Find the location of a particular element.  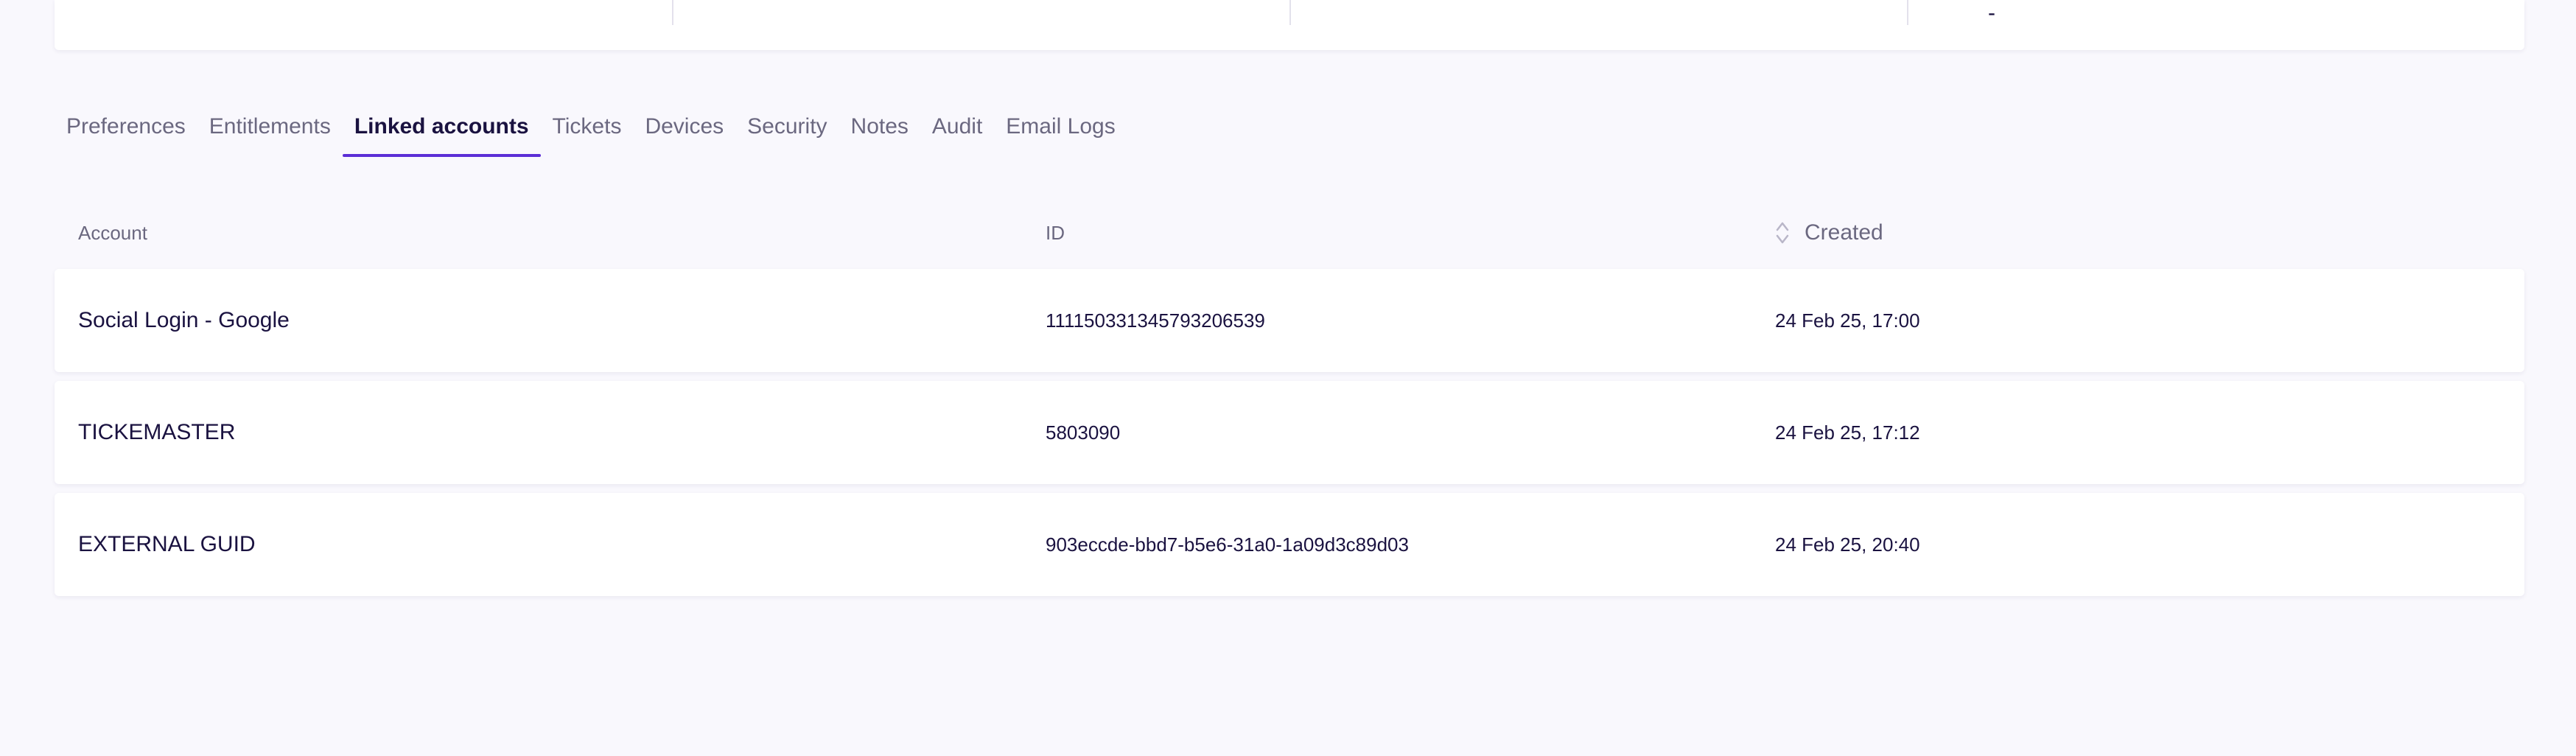

tab-notes: Notes is located at coordinates (879, 127).